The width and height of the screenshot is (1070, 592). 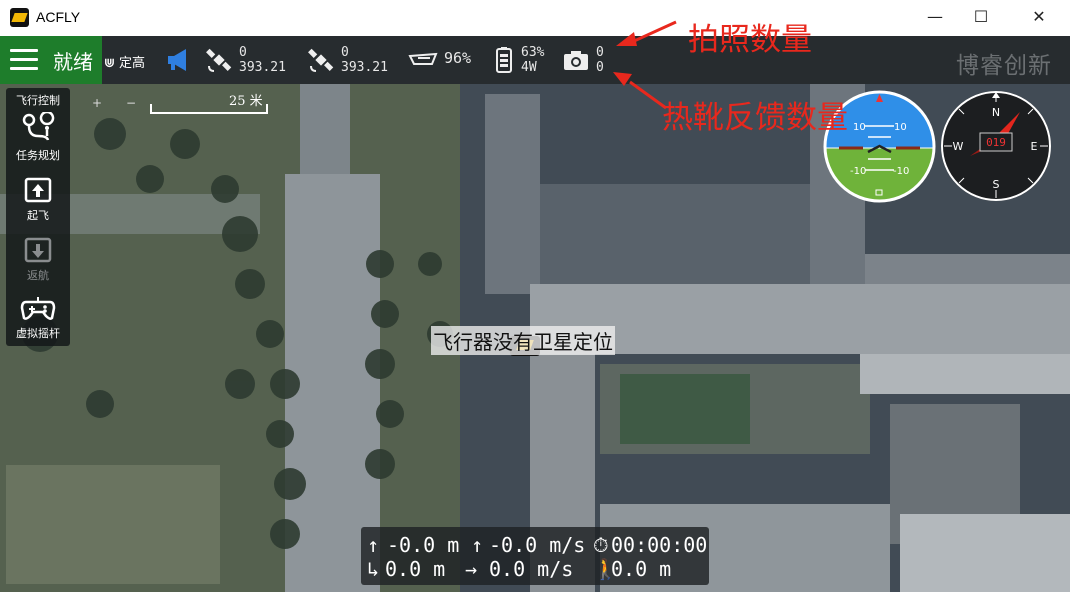 What do you see at coordinates (1004, 66) in the screenshot?
I see `brand-logo: 博睿创新` at bounding box center [1004, 66].